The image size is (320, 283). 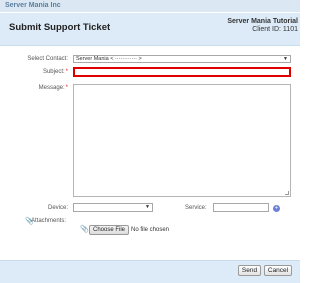 I want to click on send-button: Send, so click(x=249, y=270).